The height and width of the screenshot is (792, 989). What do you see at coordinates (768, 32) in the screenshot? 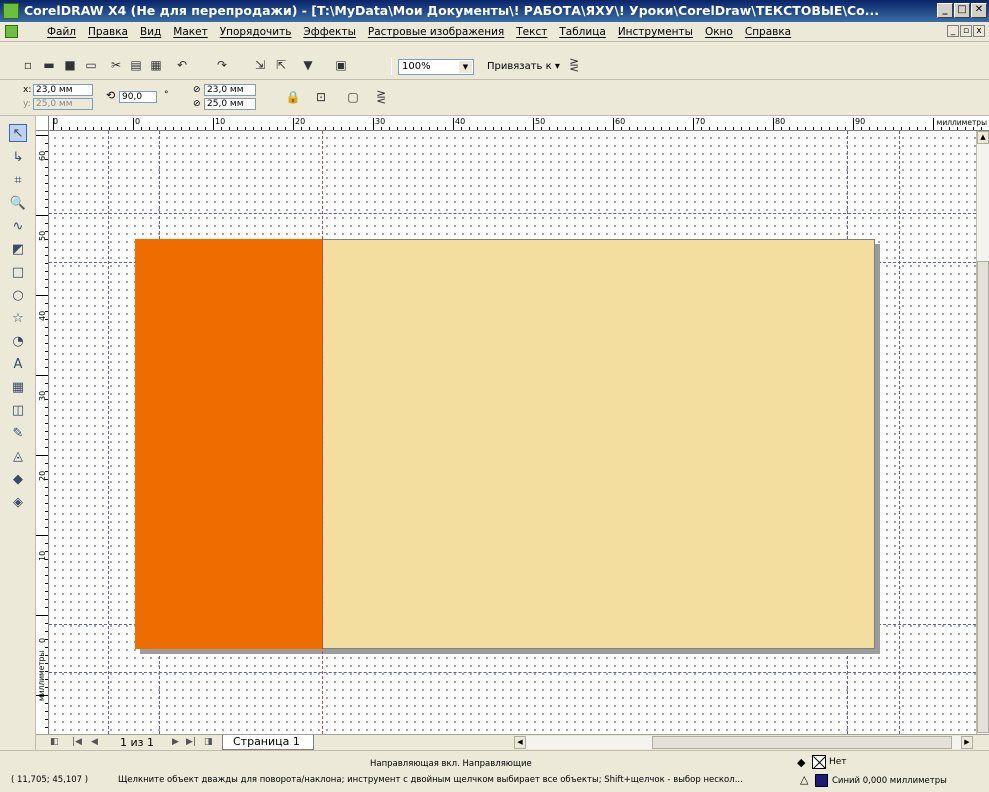
I see `menu-help: Справка` at bounding box center [768, 32].